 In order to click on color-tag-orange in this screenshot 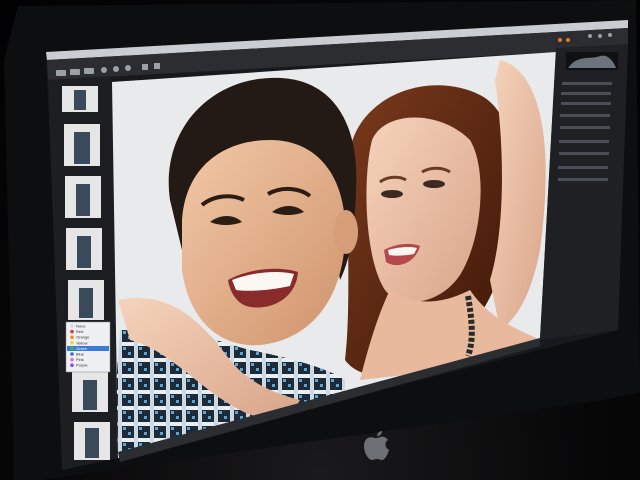, I will do `click(72, 337)`.